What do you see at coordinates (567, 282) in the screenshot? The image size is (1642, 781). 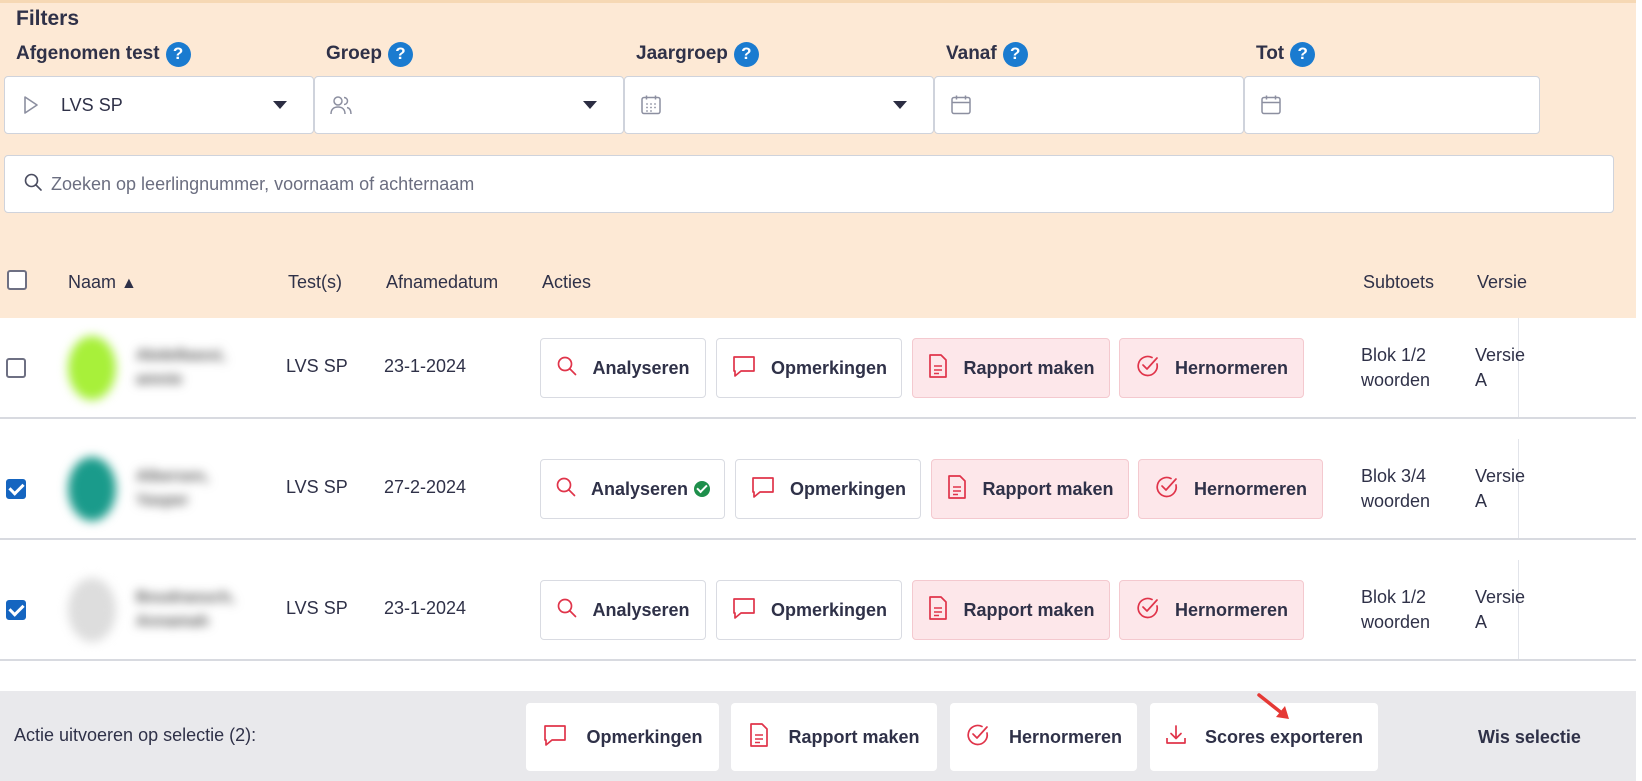 I see `column-header-acties: Acties` at bounding box center [567, 282].